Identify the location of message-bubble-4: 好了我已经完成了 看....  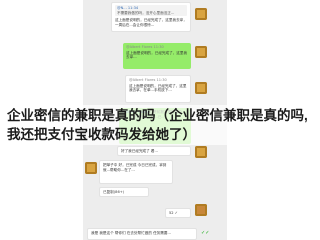
(154, 151).